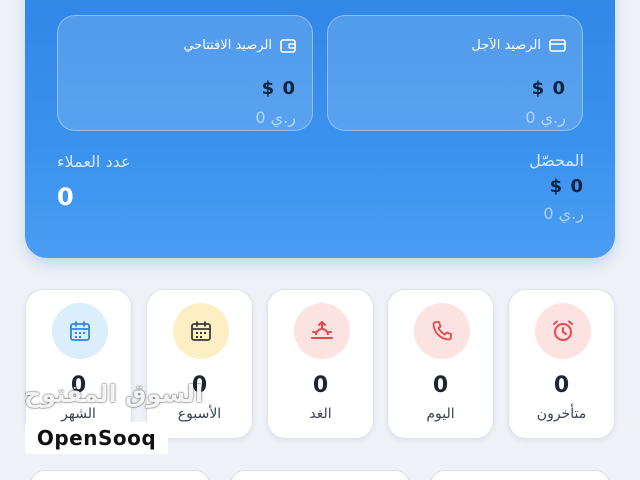  I want to click on collected-label: المحصّل, so click(556, 160).